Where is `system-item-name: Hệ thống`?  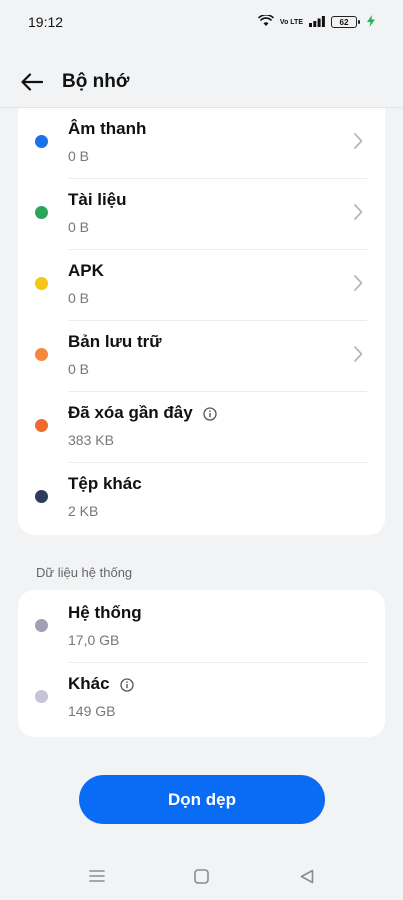
system-item-name: Hệ thống is located at coordinates (105, 612).